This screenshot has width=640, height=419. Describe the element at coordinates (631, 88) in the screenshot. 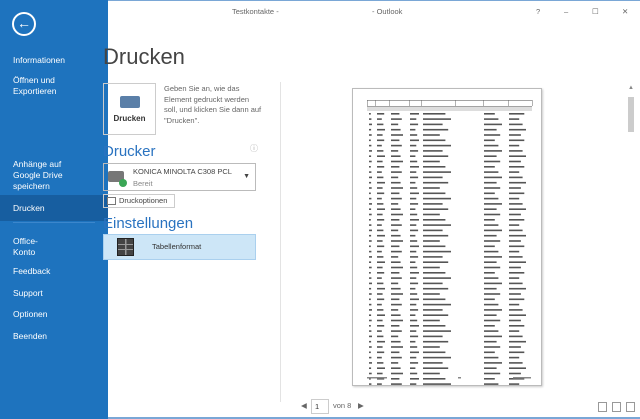

I see `scroll-up-icon: ▲` at that location.